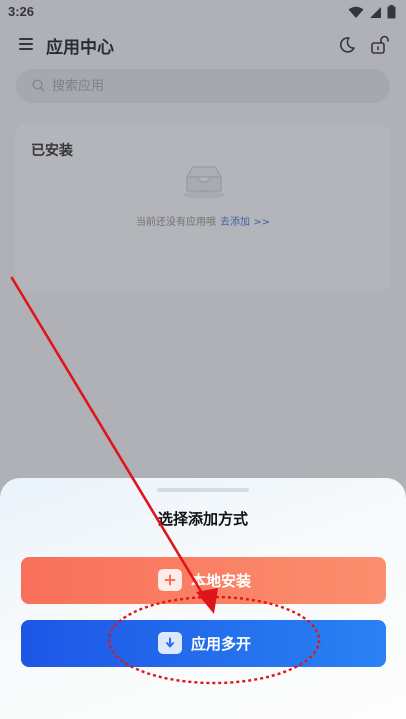 Image resolution: width=406 pixels, height=719 pixels. What do you see at coordinates (170, 643) in the screenshot?
I see `download-icon` at bounding box center [170, 643].